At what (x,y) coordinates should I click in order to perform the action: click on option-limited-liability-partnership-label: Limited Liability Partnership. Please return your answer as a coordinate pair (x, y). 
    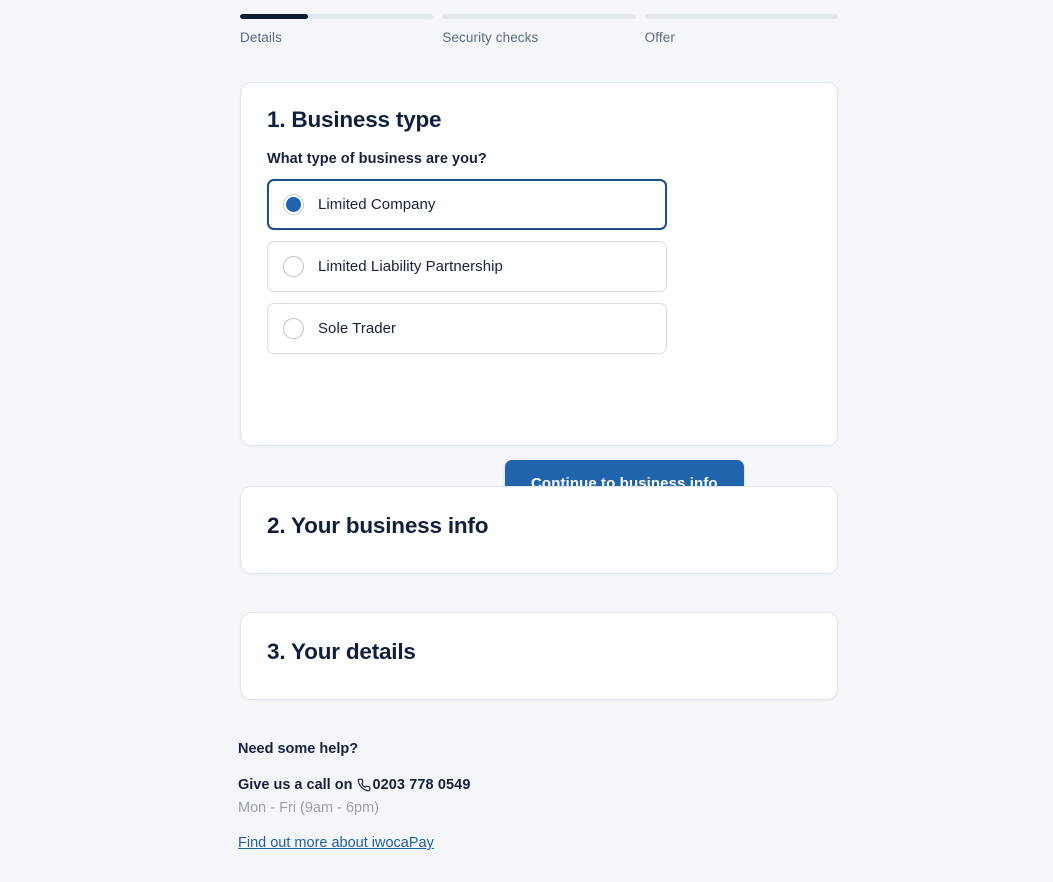
    Looking at the image, I should click on (410, 266).